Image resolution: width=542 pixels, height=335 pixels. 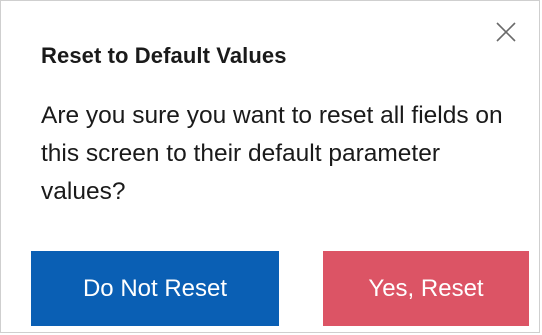 I want to click on yes-reset-button: Yes, Reset, so click(x=426, y=288).